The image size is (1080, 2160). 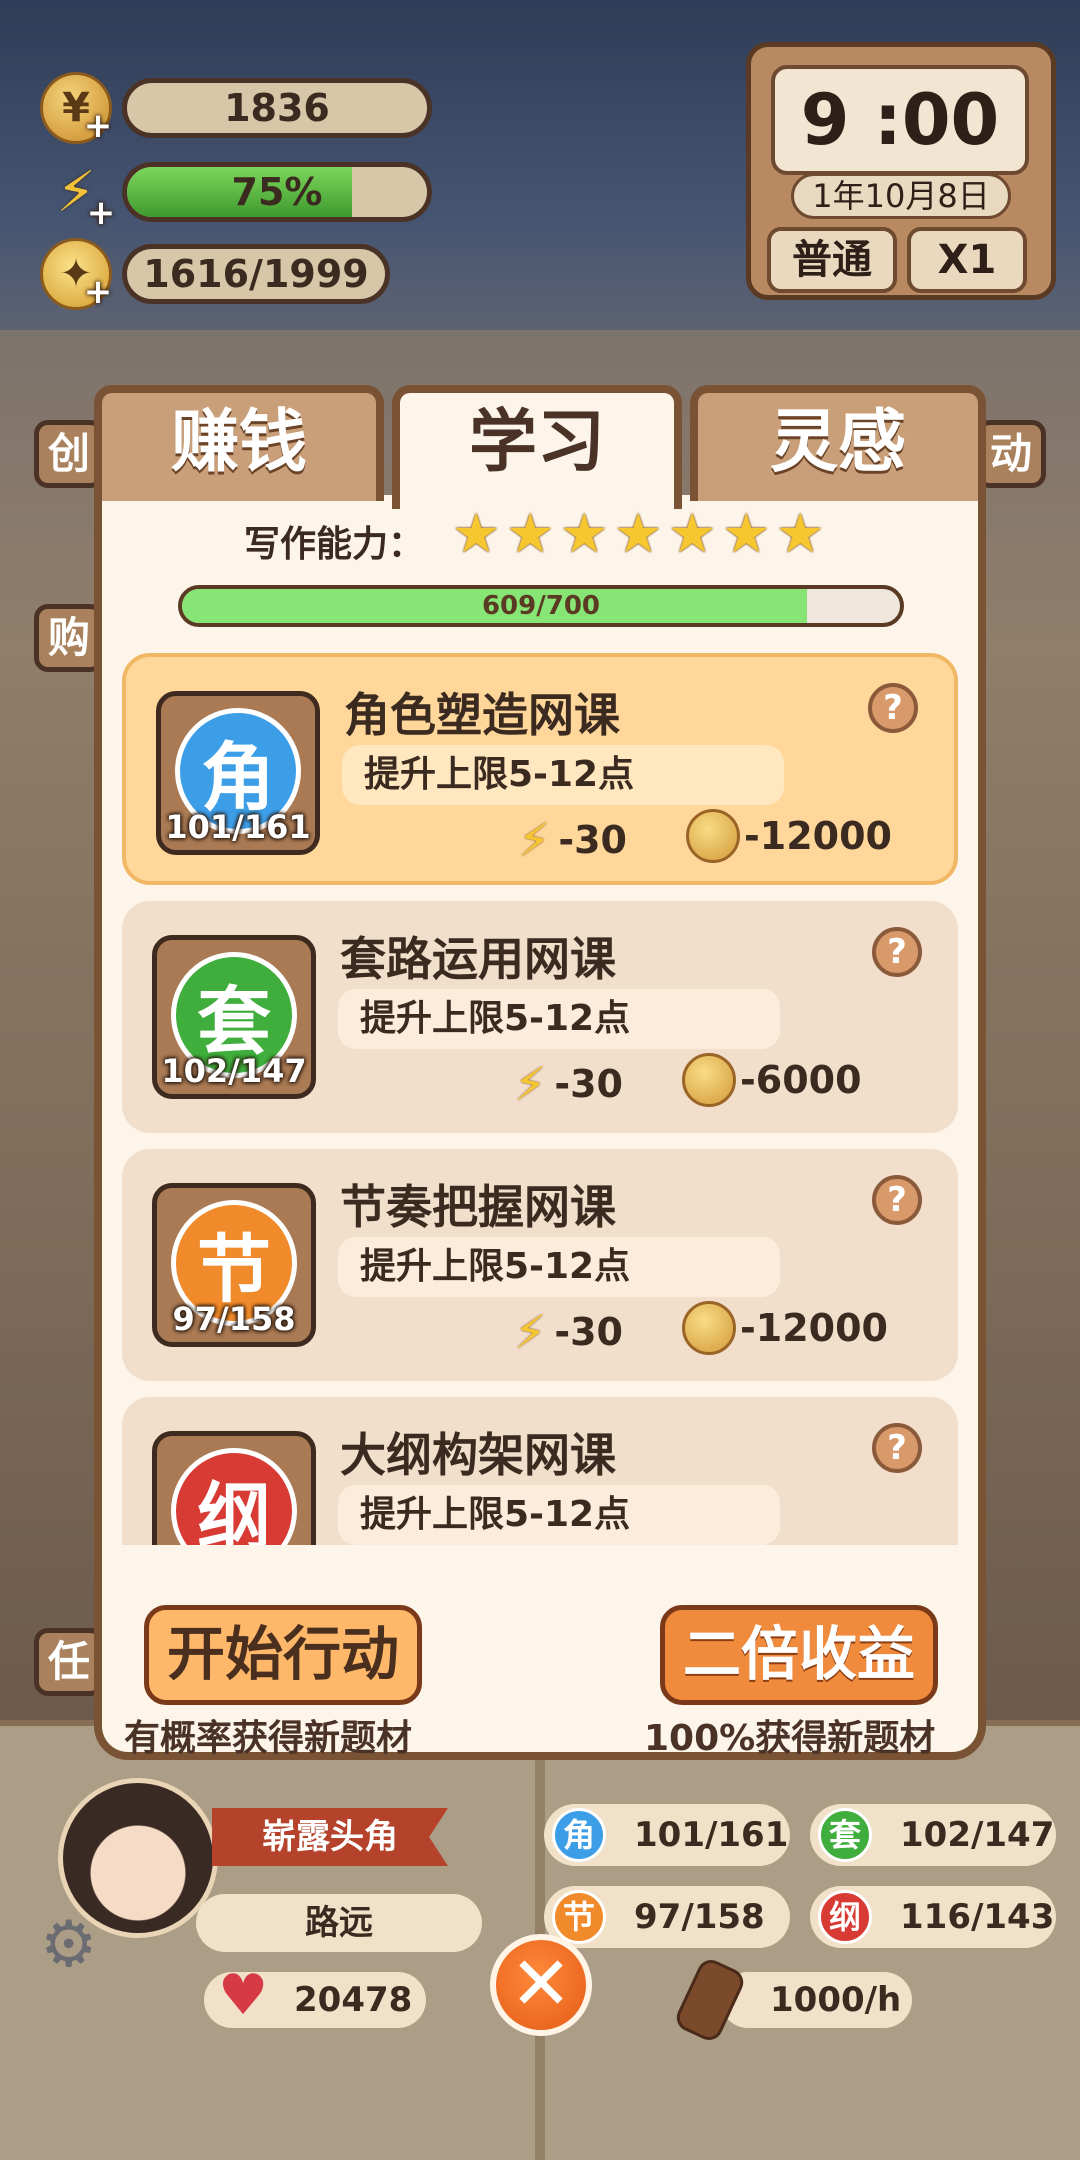 What do you see at coordinates (900, 120) in the screenshot?
I see `clock-time: 9 :00` at bounding box center [900, 120].